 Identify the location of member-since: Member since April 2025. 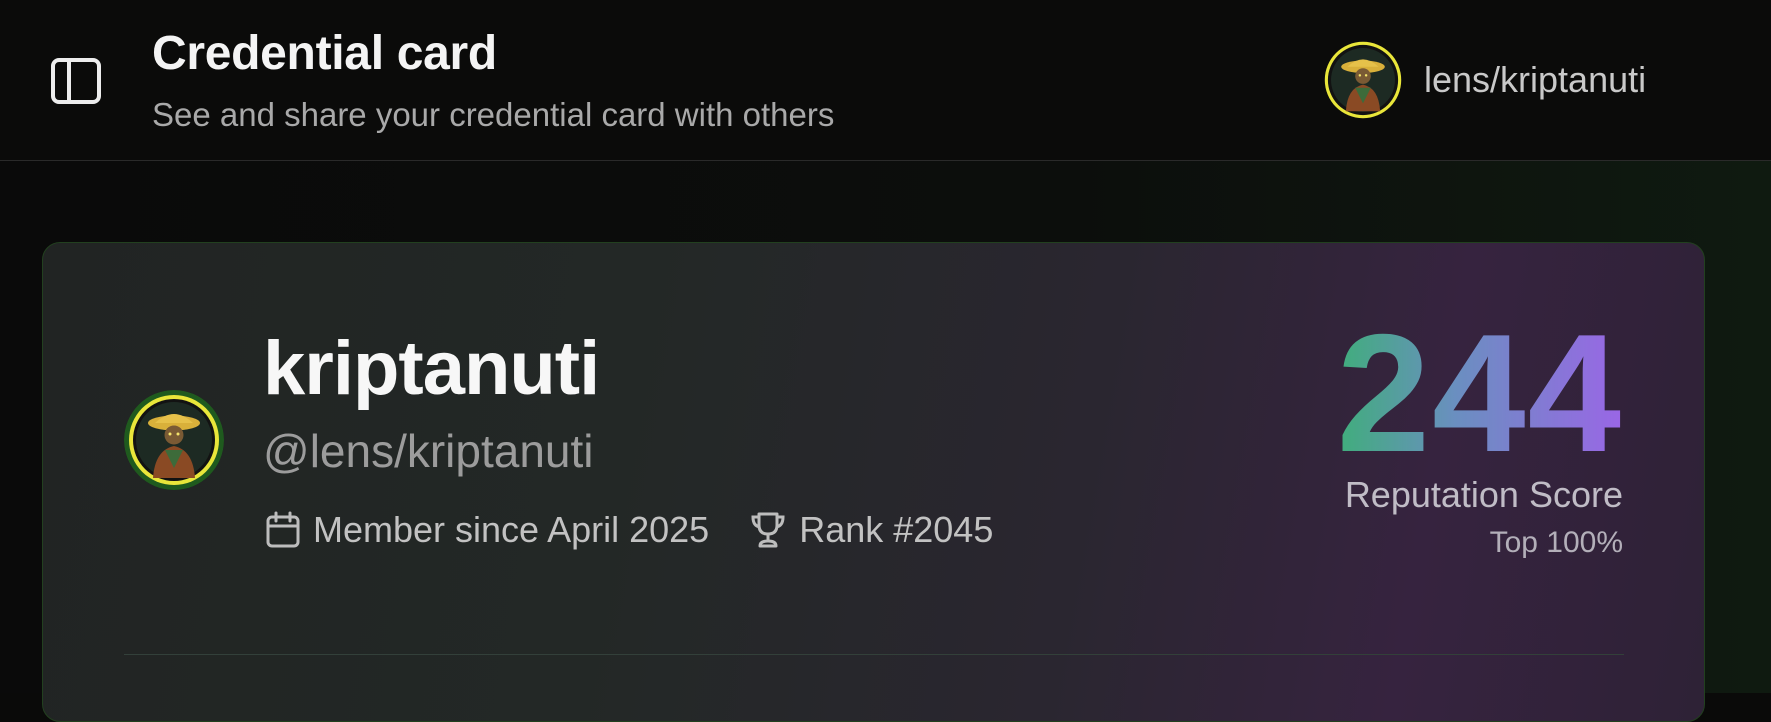
(487, 530).